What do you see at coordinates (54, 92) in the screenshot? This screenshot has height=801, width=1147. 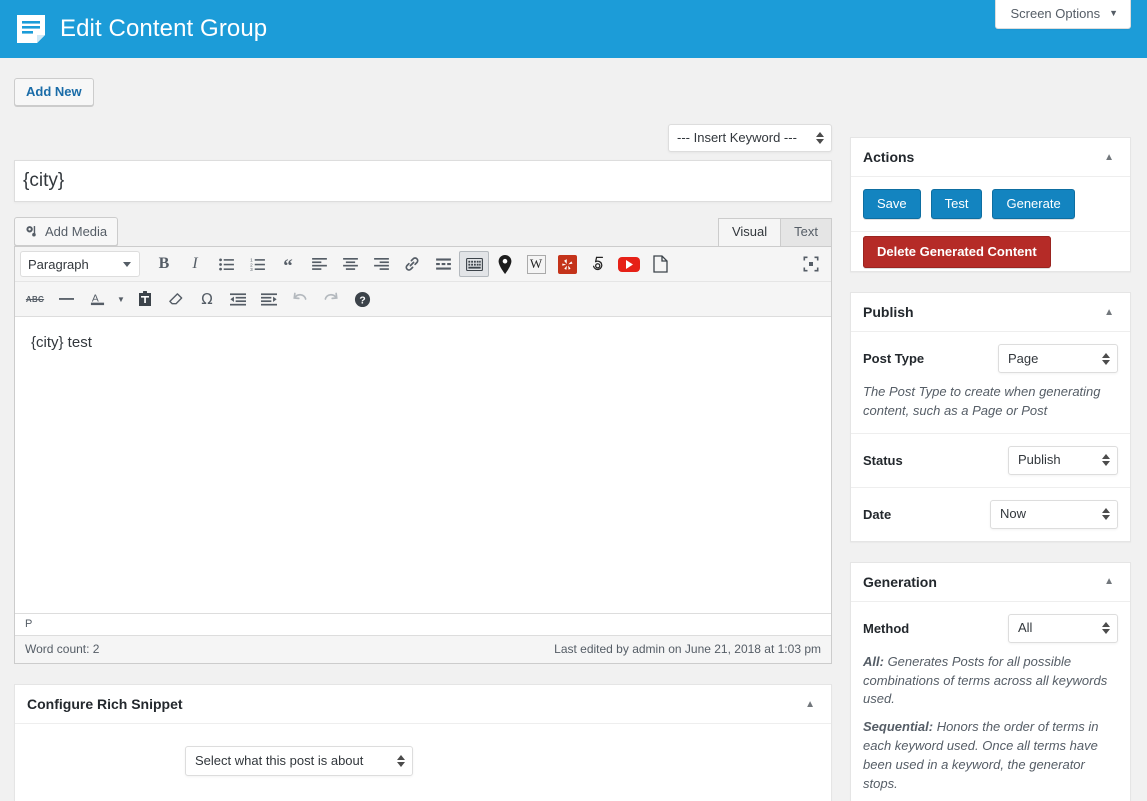 I see `add-new-button: Add New` at bounding box center [54, 92].